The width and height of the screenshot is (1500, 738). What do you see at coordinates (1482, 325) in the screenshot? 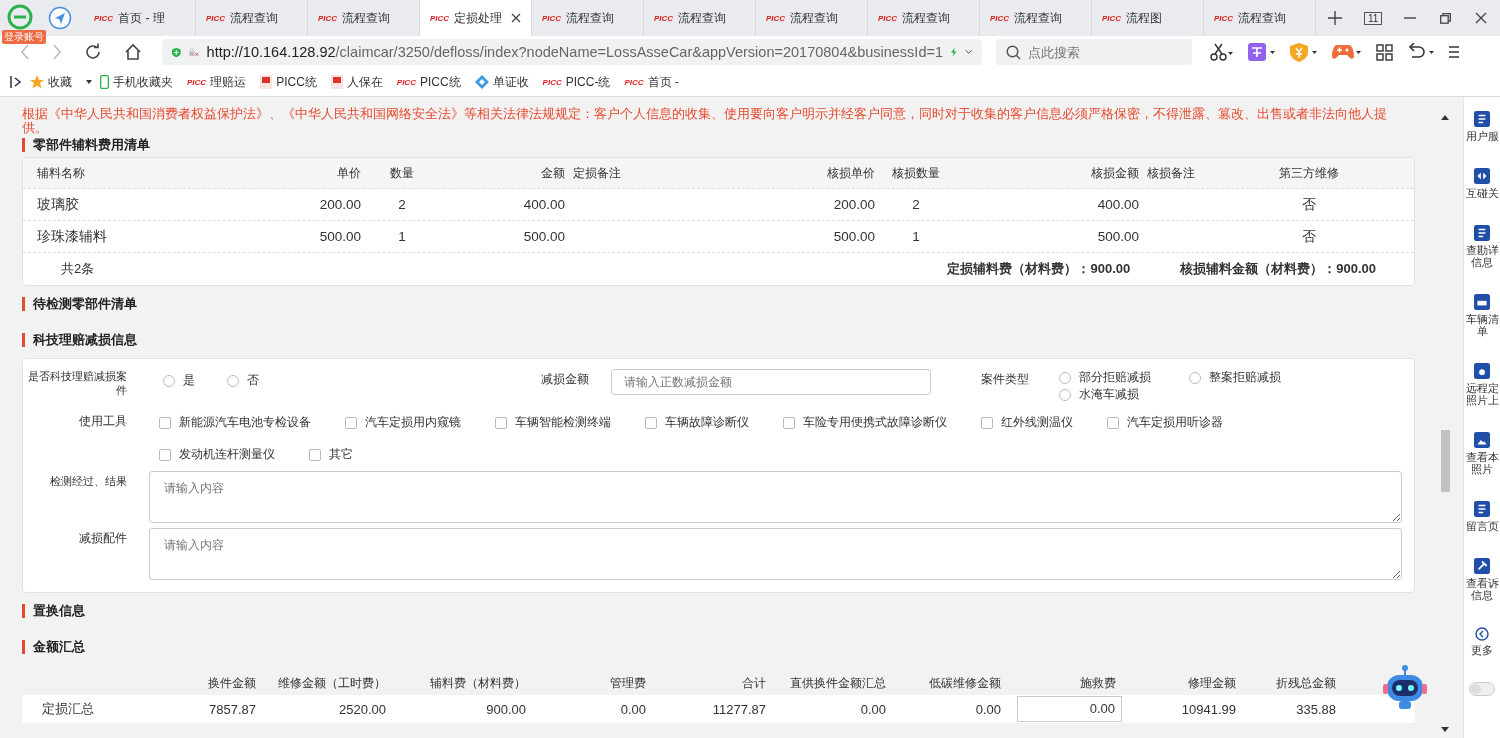
I see `side-tool-label: 车辆清单` at bounding box center [1482, 325].